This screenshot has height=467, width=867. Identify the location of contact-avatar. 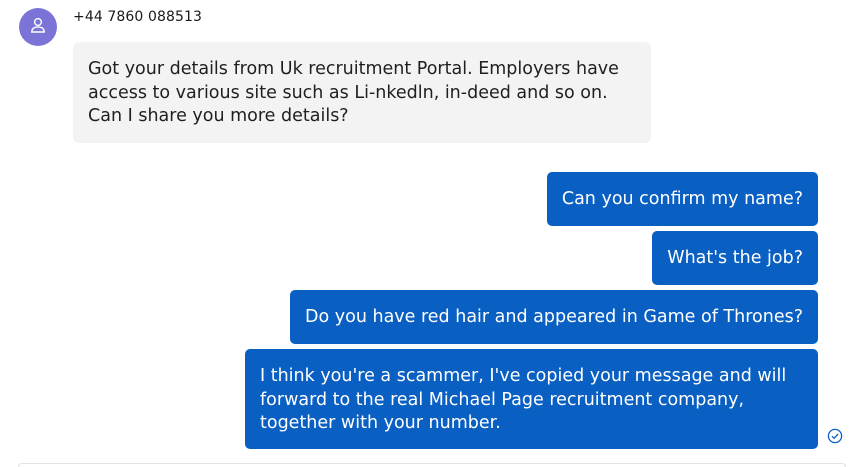
(38, 27).